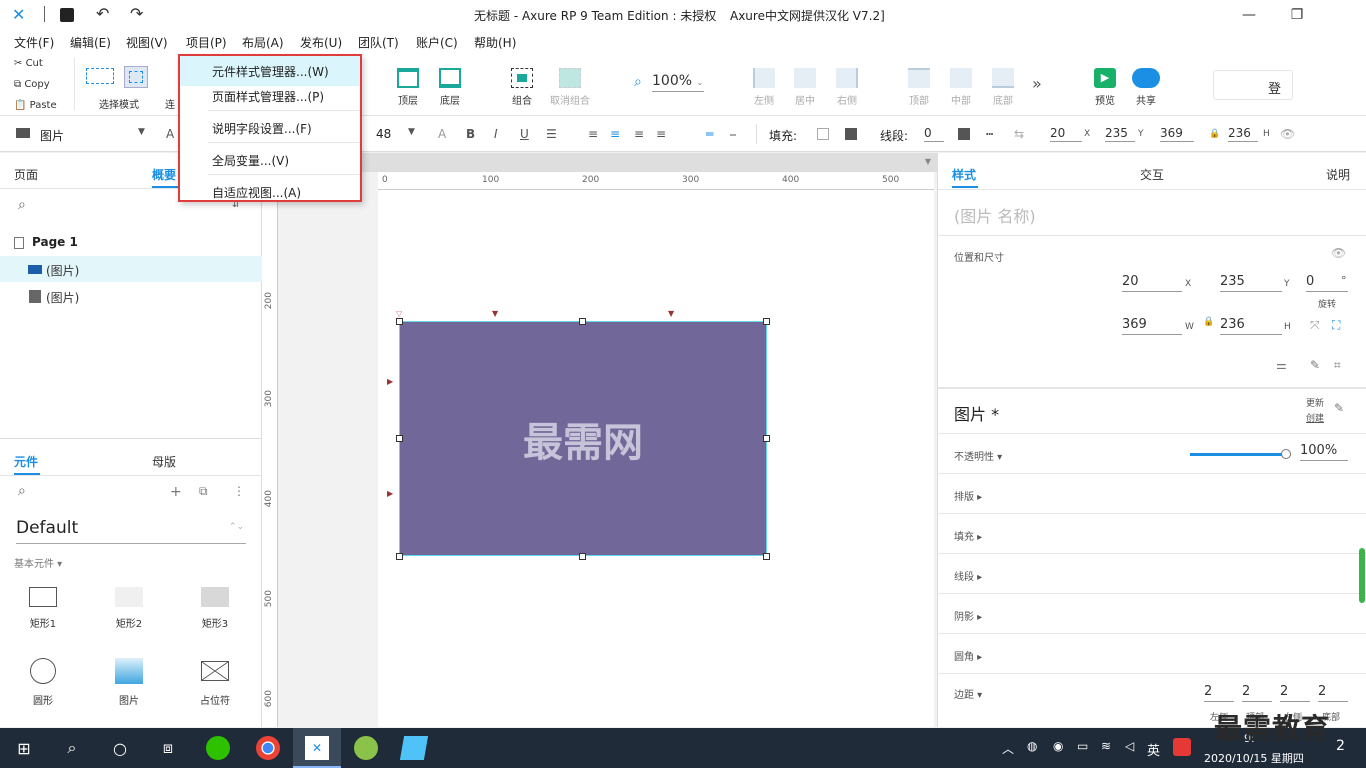 This screenshot has height=768, width=1366. Describe the element at coordinates (1152, 613) in the screenshot. I see `section-shadow: 阴影 ▸` at that location.